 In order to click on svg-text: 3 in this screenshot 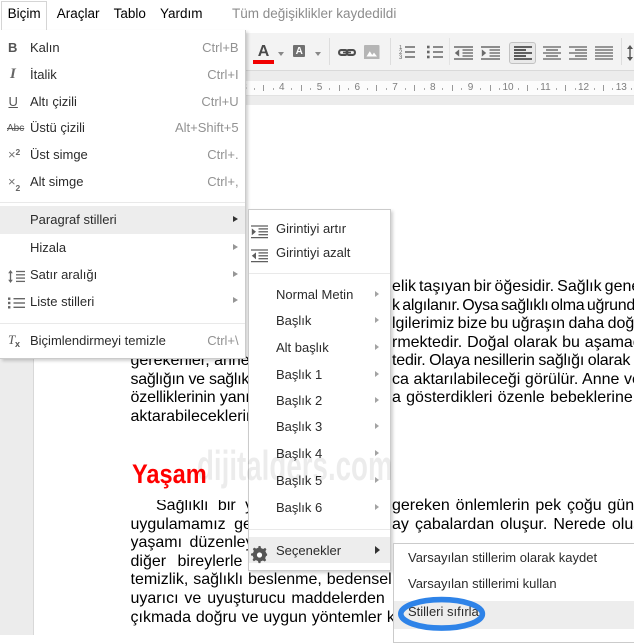, I will do `click(401, 57)`.